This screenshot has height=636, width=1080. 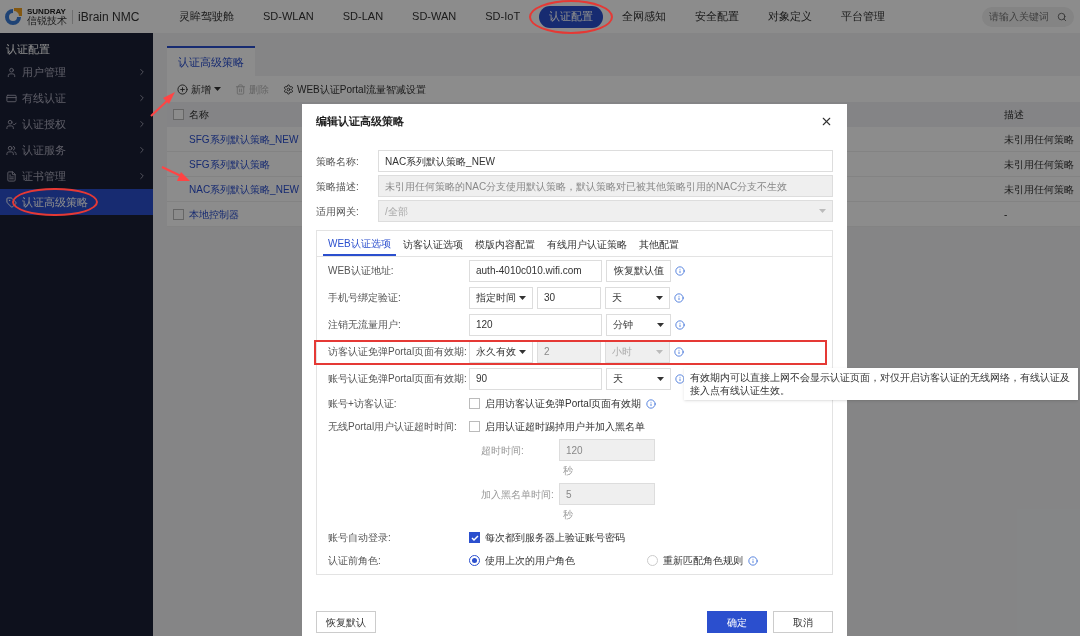 I want to click on tooltip: 有效期内可以直接上网不会显示认证页面，对仅开启访客认证的无线网络，有线认证及接入点有线认证生效。, so click(x=881, y=384).